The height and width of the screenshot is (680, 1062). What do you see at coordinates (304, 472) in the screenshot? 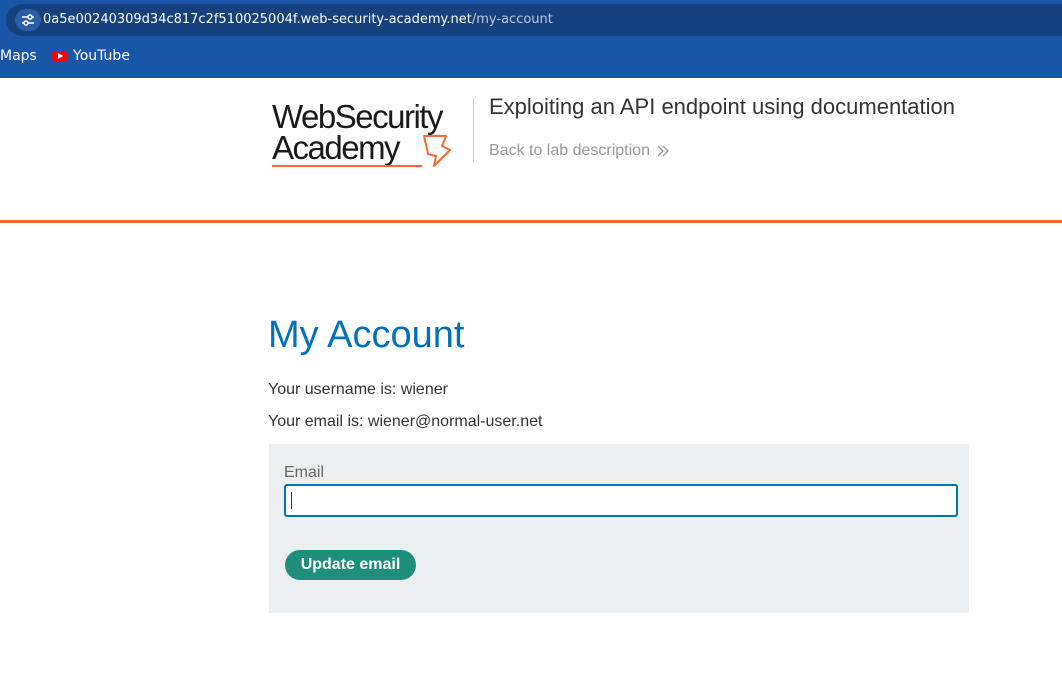
I see `email-label: Email` at bounding box center [304, 472].